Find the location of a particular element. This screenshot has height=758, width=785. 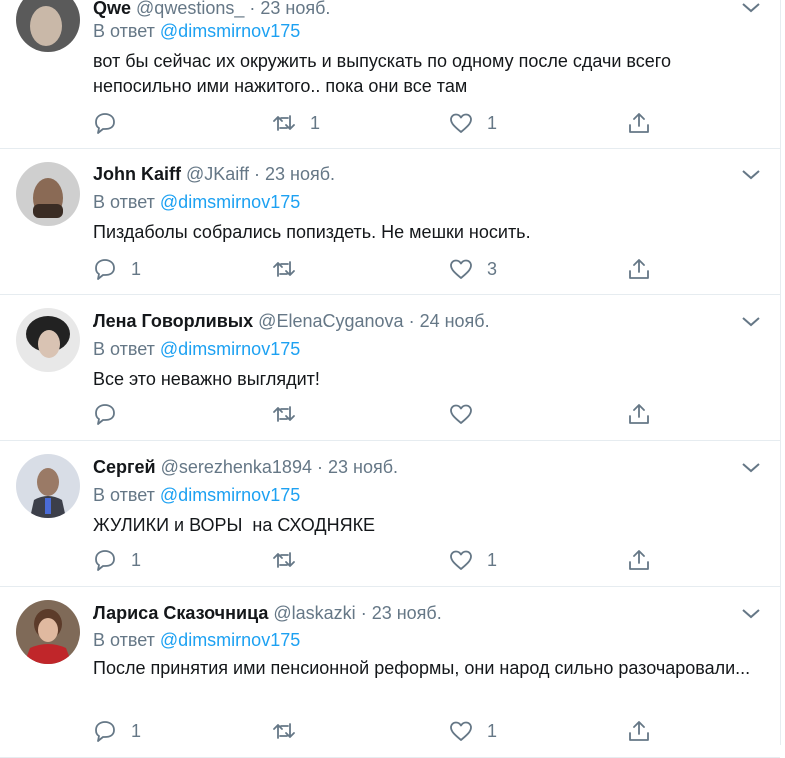

like-action is located at coordinates (468, 414).